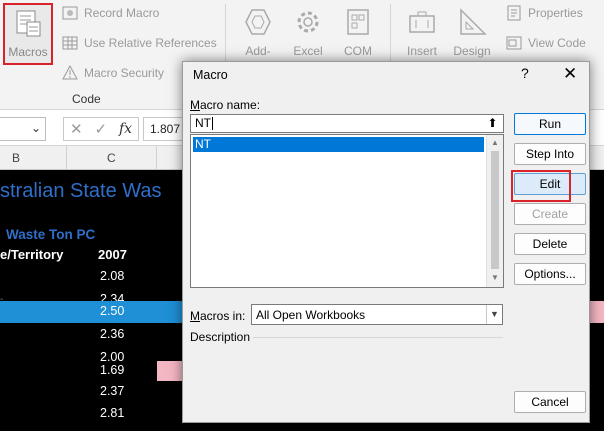 The height and width of the screenshot is (431, 604). I want to click on cancel-button-label: Cancel, so click(550, 402).